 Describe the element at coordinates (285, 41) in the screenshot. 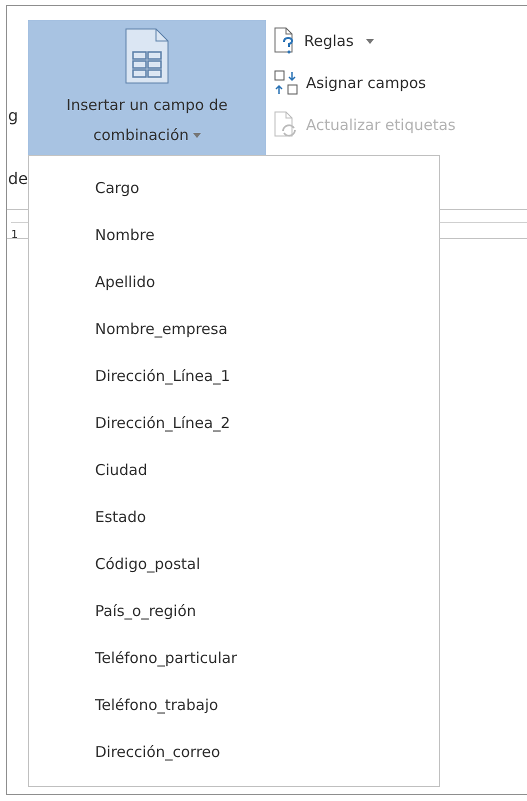

I see `document-question-icon` at that location.